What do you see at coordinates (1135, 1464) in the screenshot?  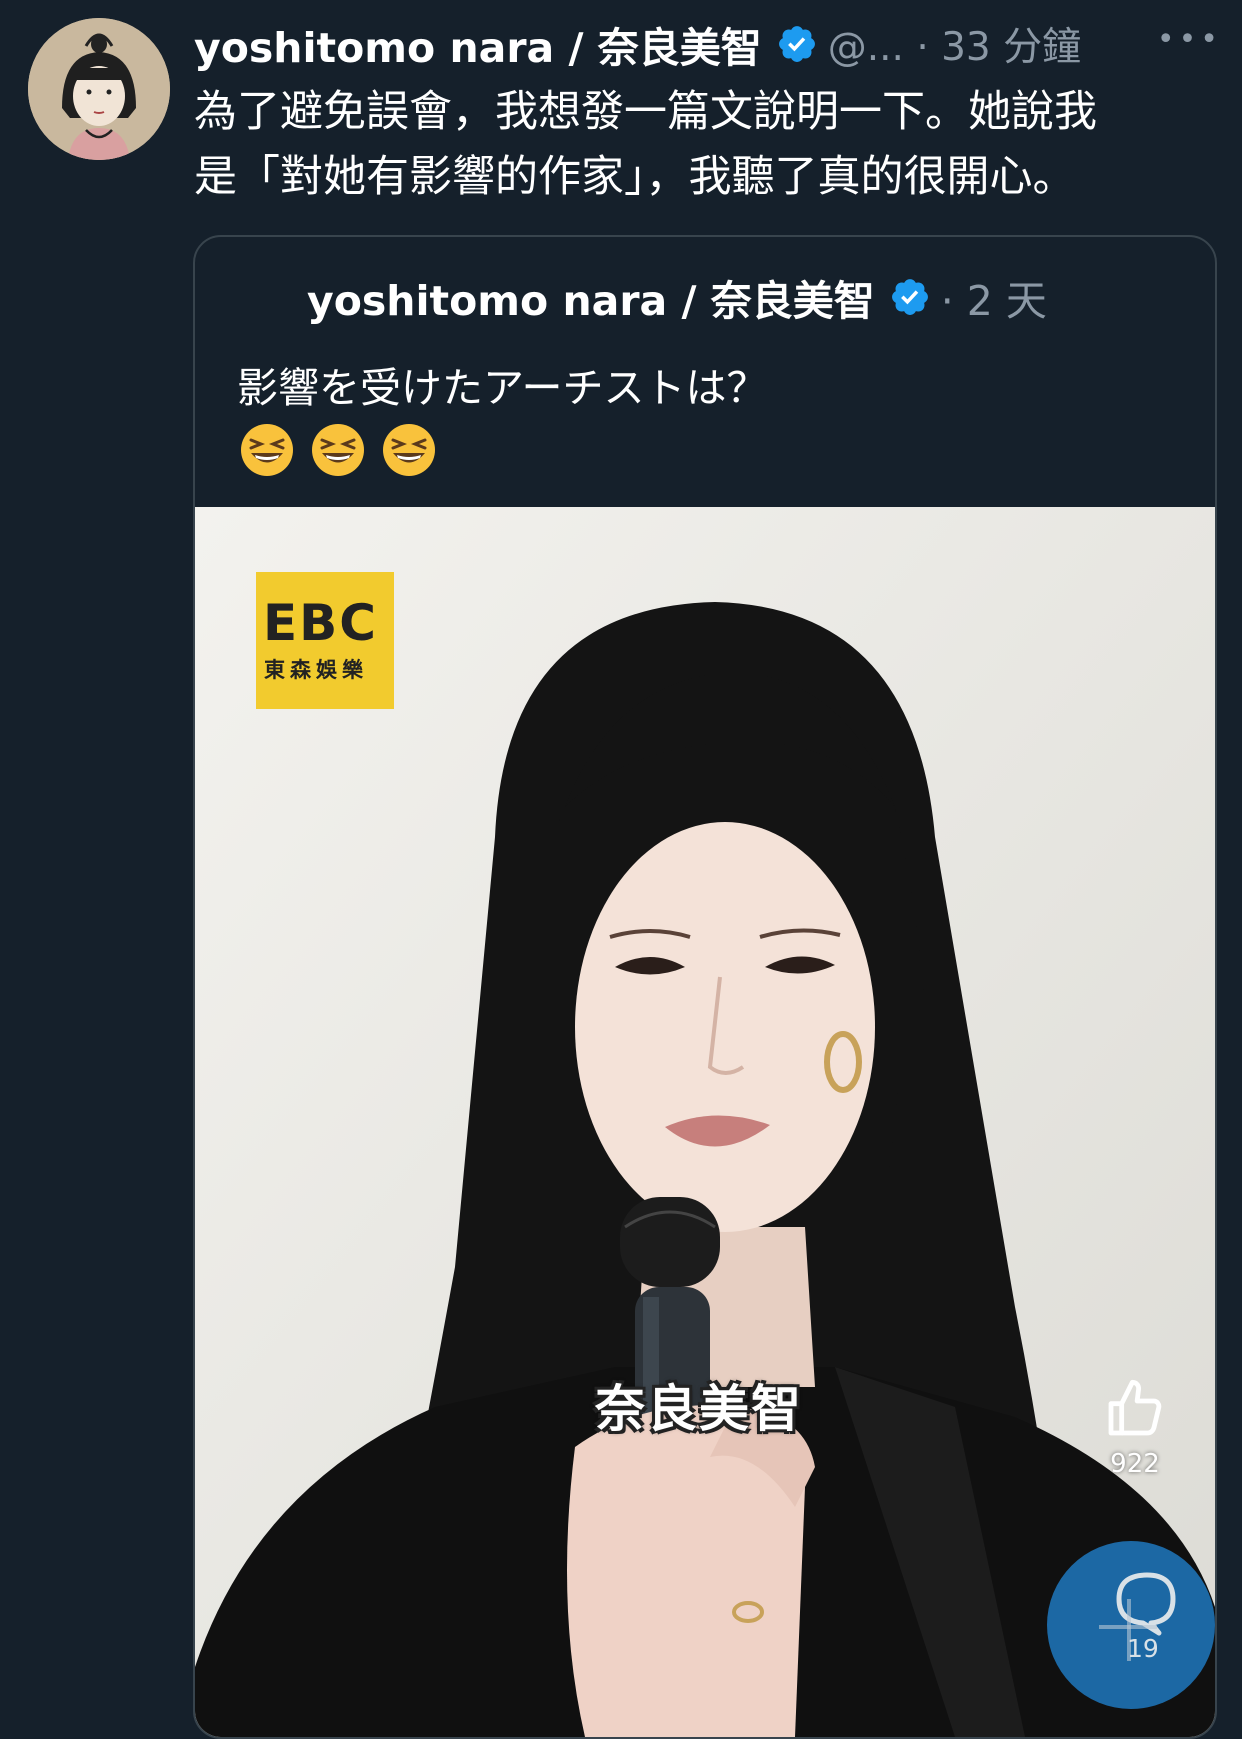 I see `like-count: 922` at bounding box center [1135, 1464].